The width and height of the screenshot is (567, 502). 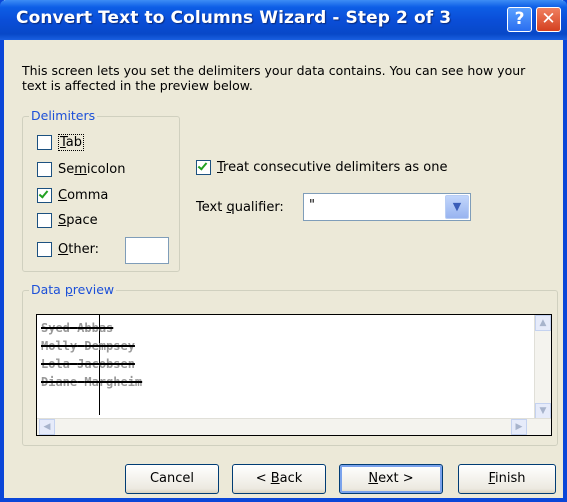 I want to click on scroll-up-icon: ▲, so click(x=543, y=323).